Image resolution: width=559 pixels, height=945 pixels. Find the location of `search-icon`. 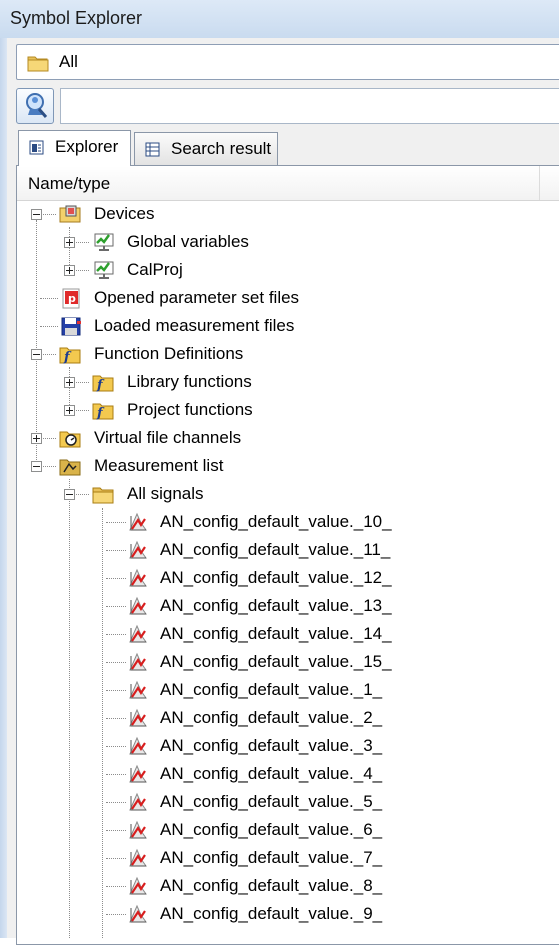

search-icon is located at coordinates (37, 105).